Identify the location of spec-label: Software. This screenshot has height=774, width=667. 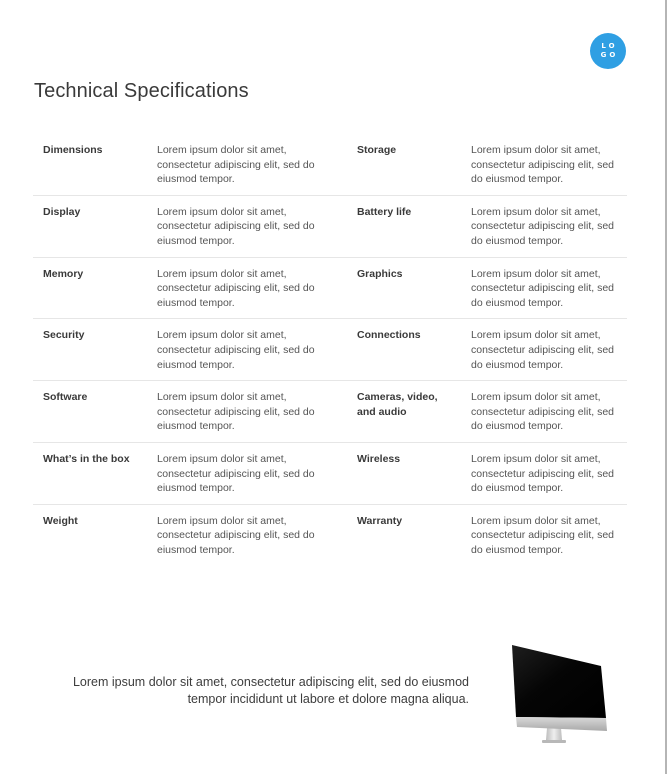
(90, 411).